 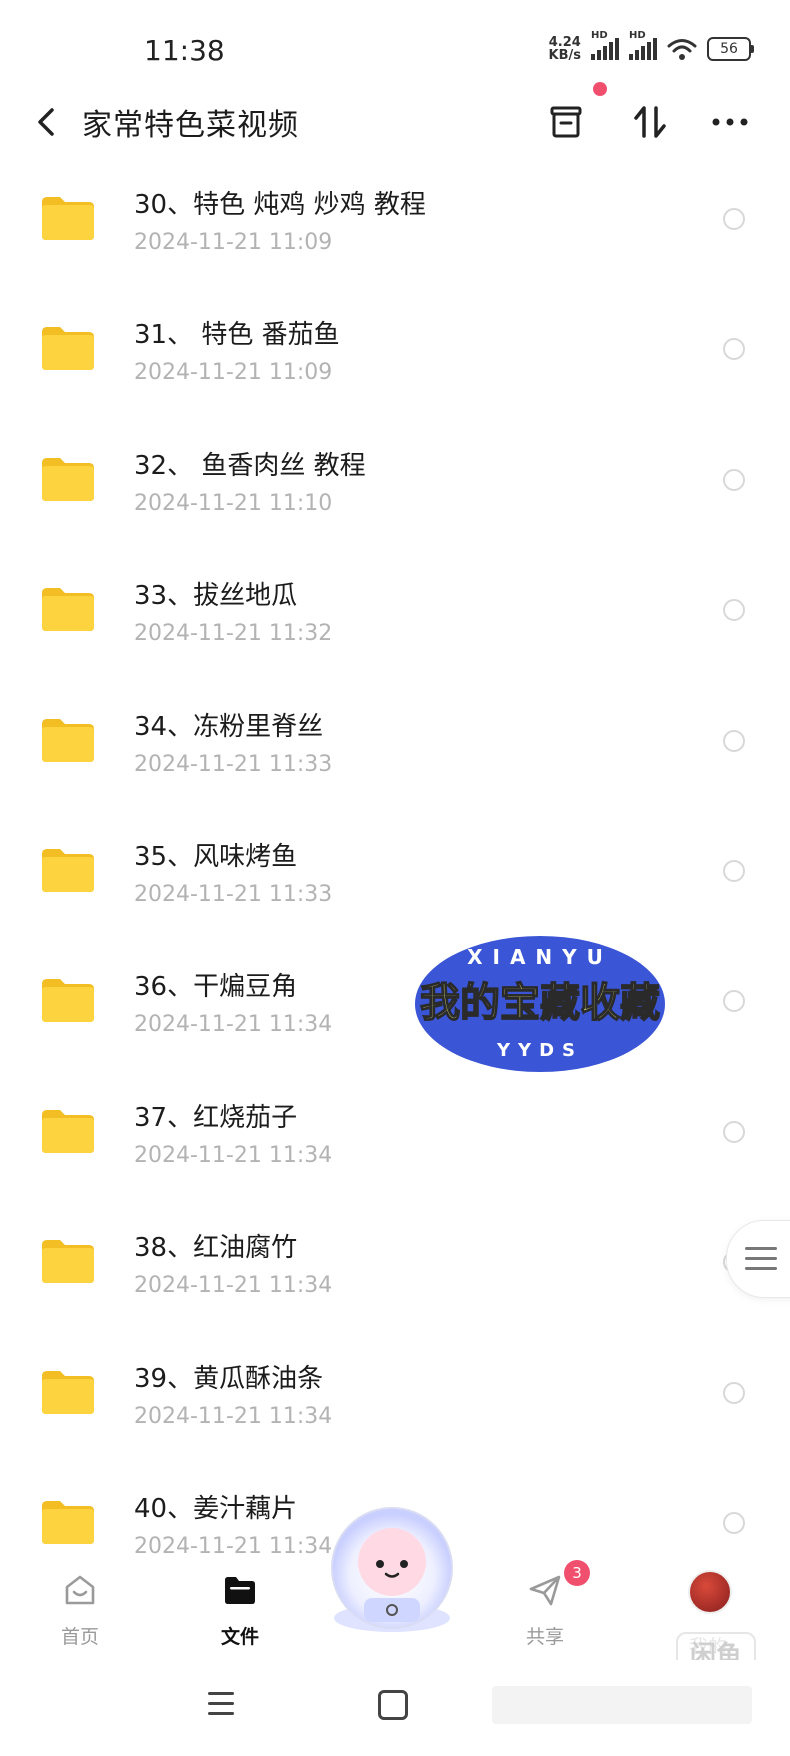 I want to click on share-count-badge: 3, so click(x=577, y=1573).